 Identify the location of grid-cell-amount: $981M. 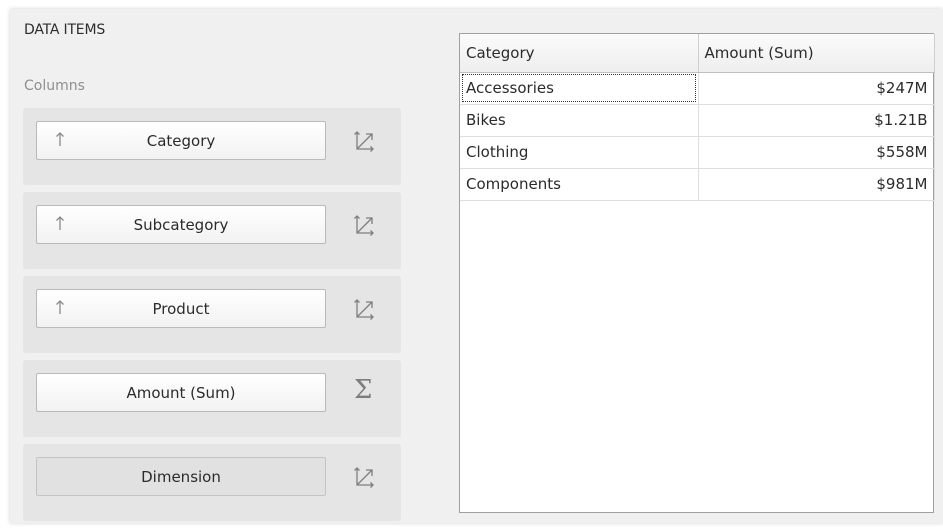
(816, 184).